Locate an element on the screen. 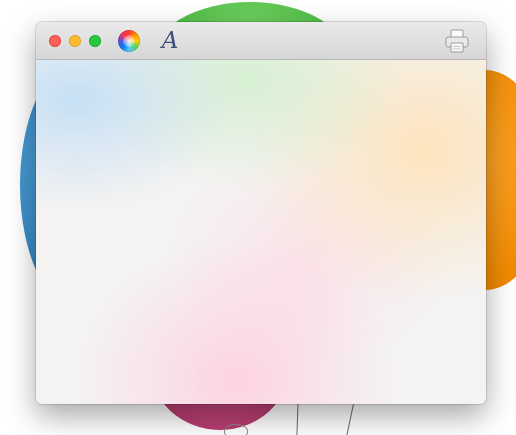 This screenshot has height=435, width=516. color-wheel-icon is located at coordinates (129, 41).